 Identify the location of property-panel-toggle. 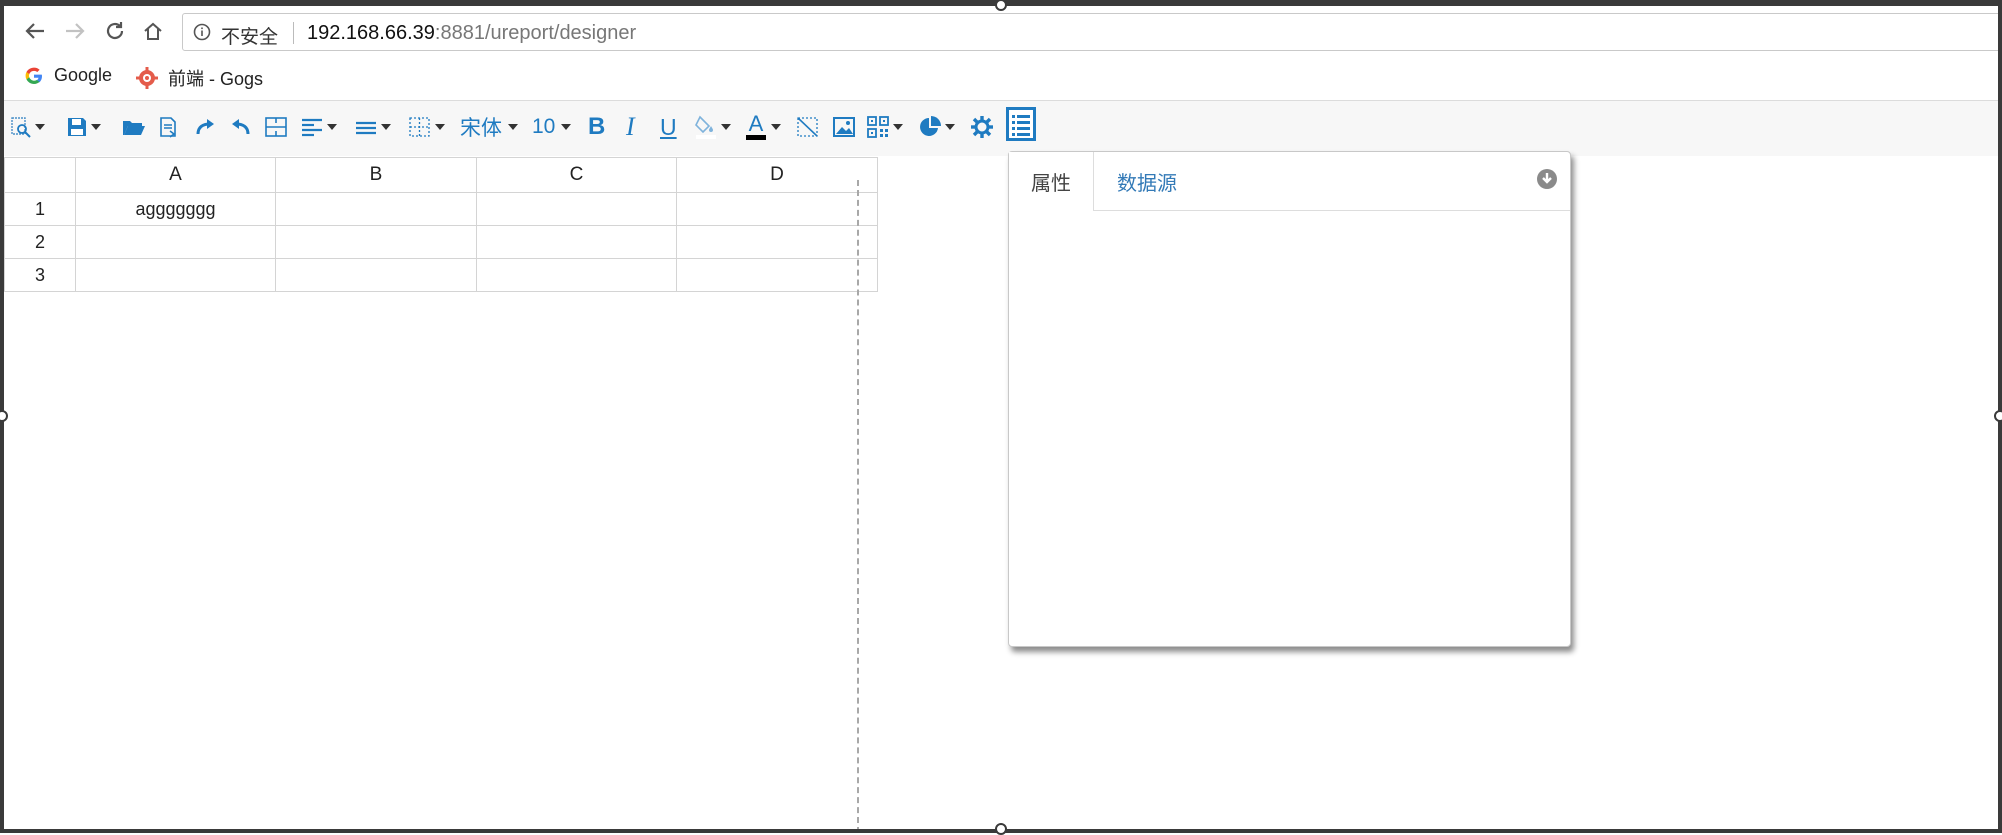
(1021, 124).